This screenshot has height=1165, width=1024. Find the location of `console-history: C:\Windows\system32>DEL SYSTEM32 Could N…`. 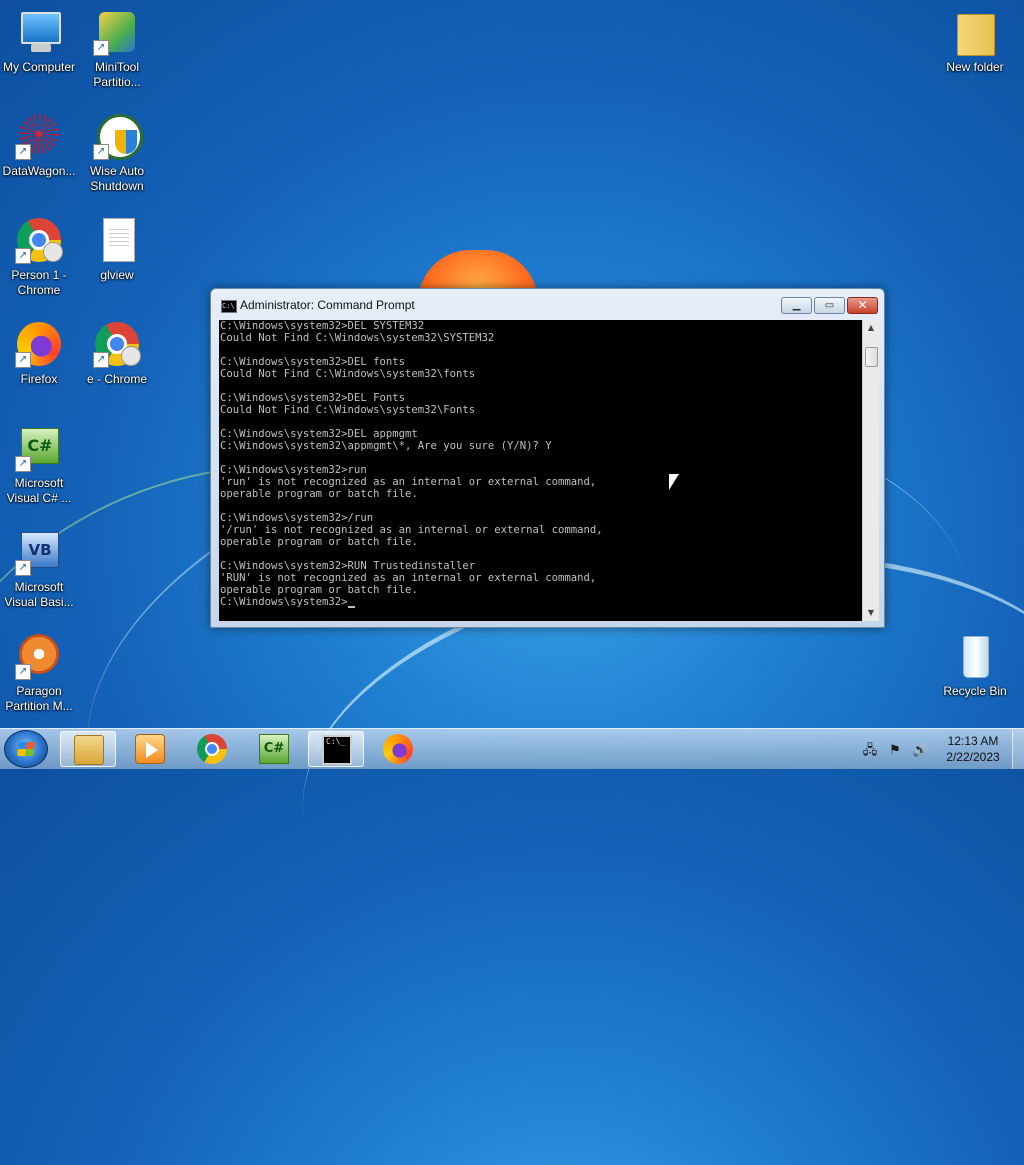

console-history: C:\Windows\system32>DEL SYSTEM32 Could N… is located at coordinates (411, 458).